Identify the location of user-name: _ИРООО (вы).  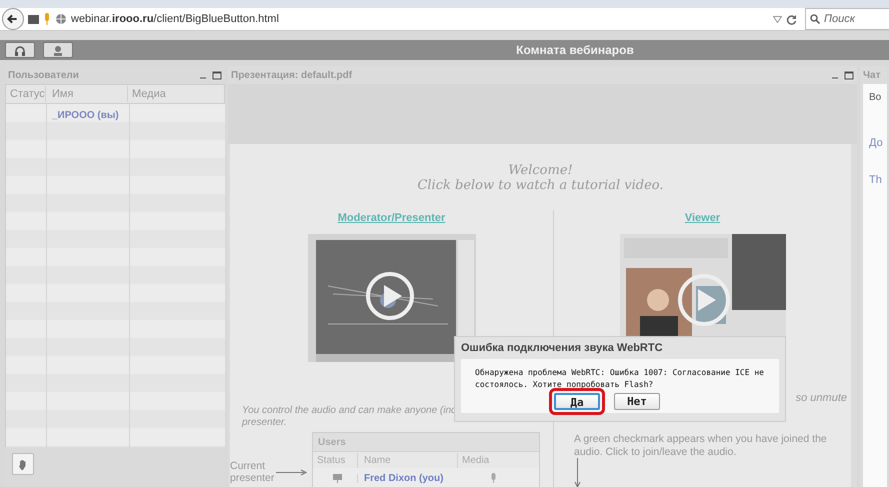
(62, 113).